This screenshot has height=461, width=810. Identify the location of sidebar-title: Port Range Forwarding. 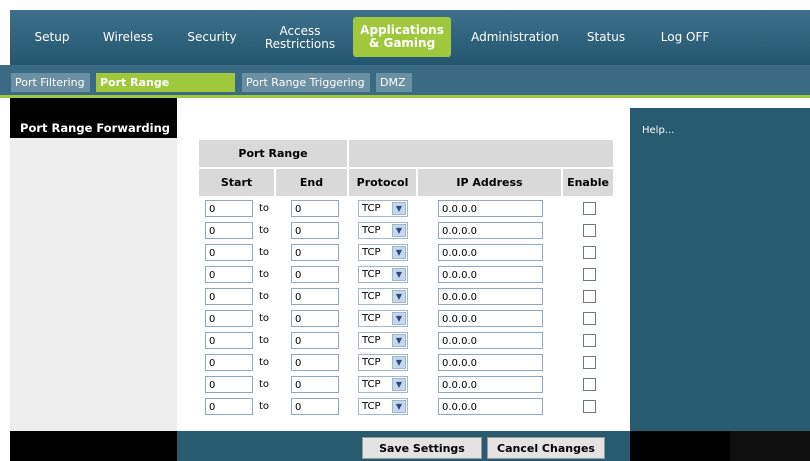
(95, 128).